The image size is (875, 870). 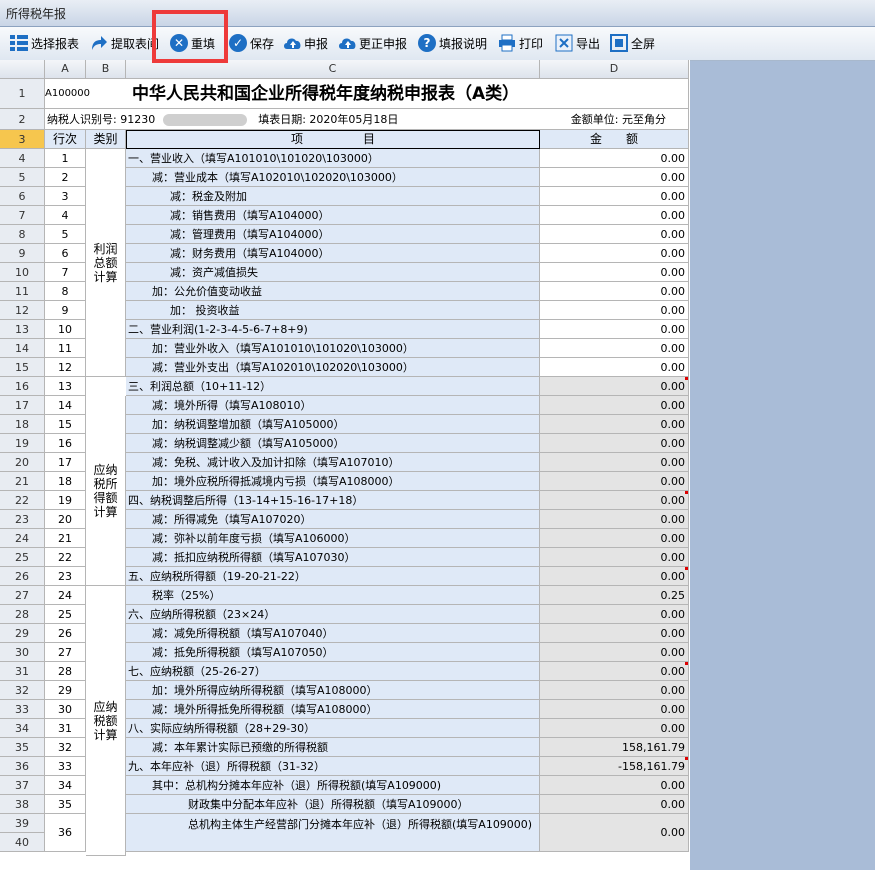 What do you see at coordinates (22, 671) in the screenshot?
I see `row-header: 31` at bounding box center [22, 671].